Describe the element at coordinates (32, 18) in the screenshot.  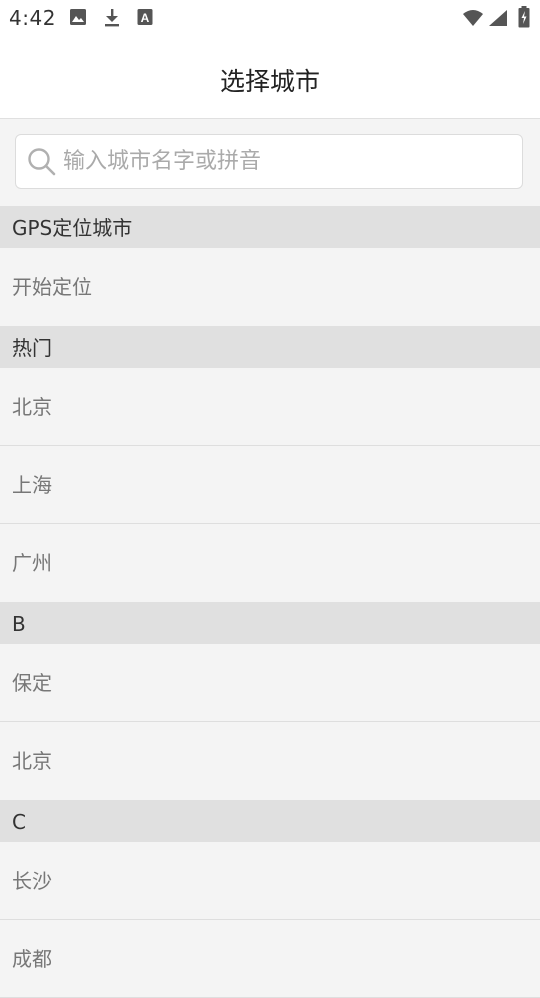
I see `status-time: 4:42` at that location.